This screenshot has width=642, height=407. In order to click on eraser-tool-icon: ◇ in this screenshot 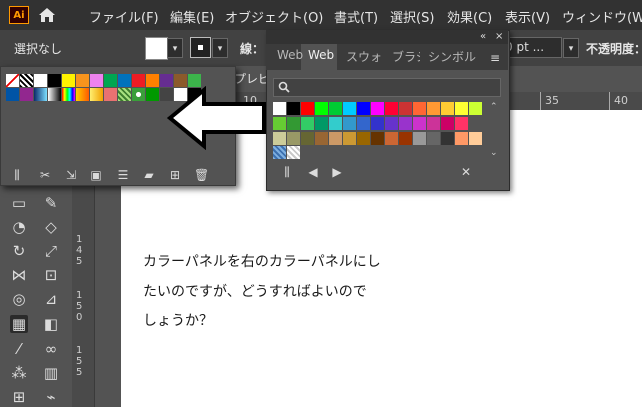, I will do `click(51, 227)`.